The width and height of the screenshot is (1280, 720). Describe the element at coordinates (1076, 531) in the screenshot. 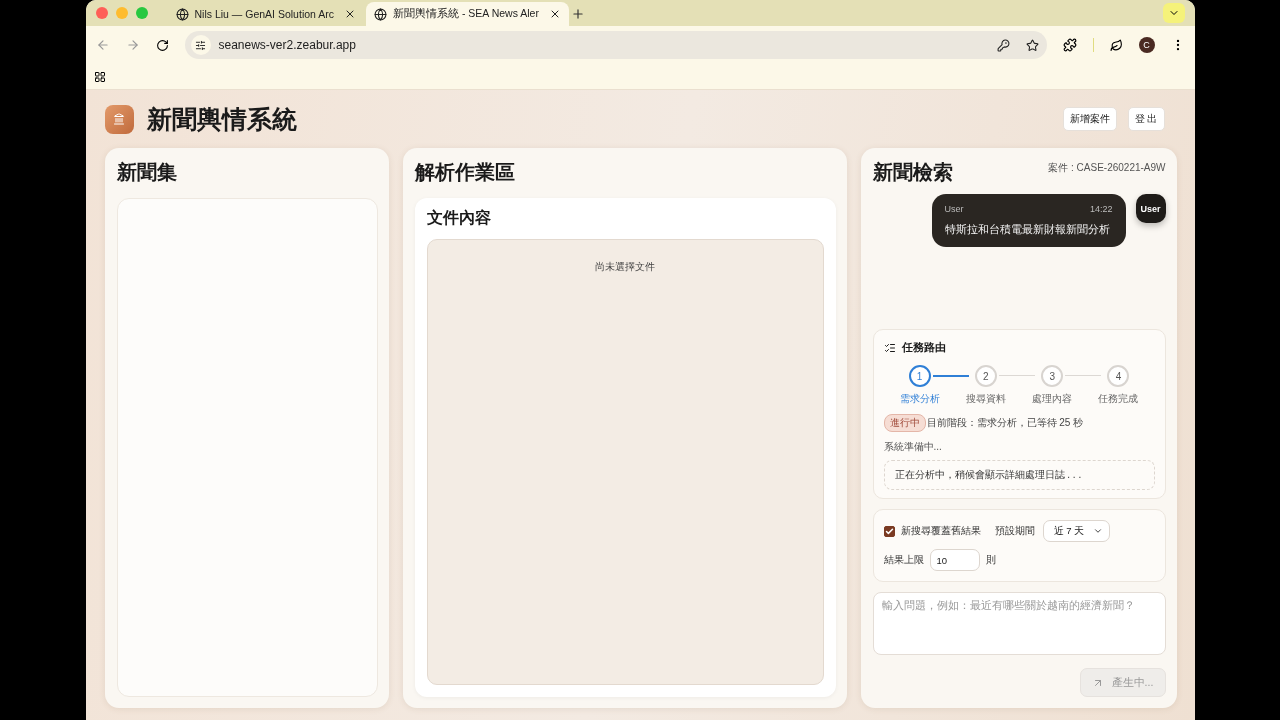

I see `period-select: 近 7 天` at that location.